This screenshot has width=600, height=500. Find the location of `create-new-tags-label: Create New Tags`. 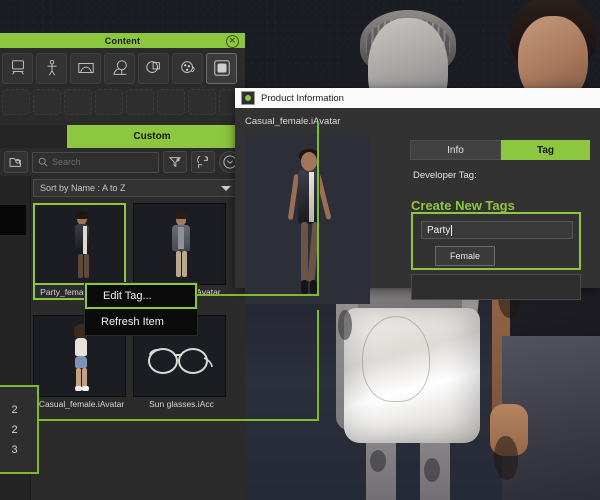

create-new-tags-label: Create New Tags is located at coordinates (463, 205).